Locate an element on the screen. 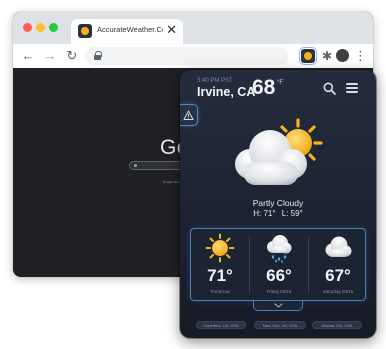  forecast-day: 67° Saturday 03/16 is located at coordinates (338, 264).